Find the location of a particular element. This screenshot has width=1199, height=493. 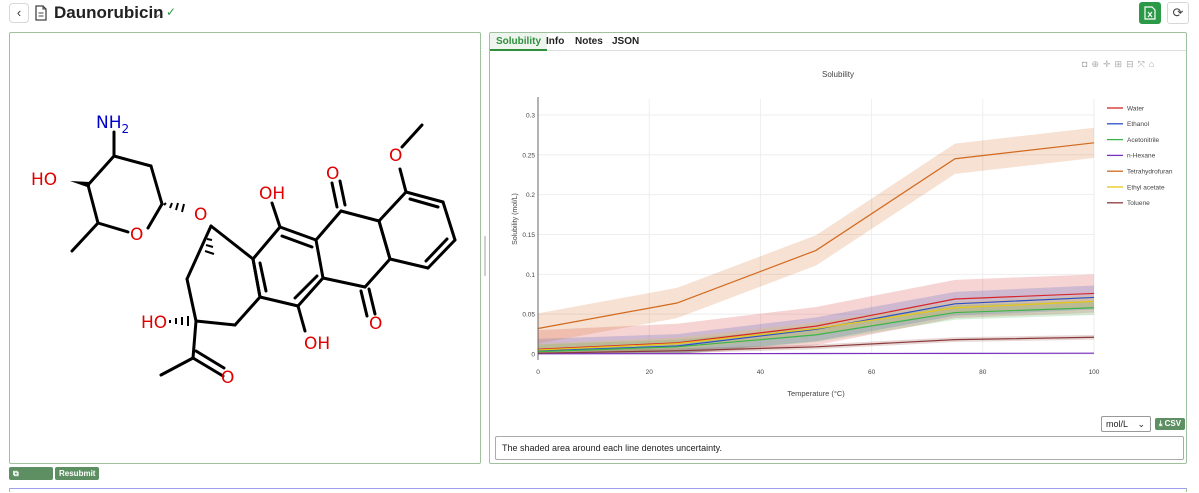

legend-label: Water is located at coordinates (1136, 108).